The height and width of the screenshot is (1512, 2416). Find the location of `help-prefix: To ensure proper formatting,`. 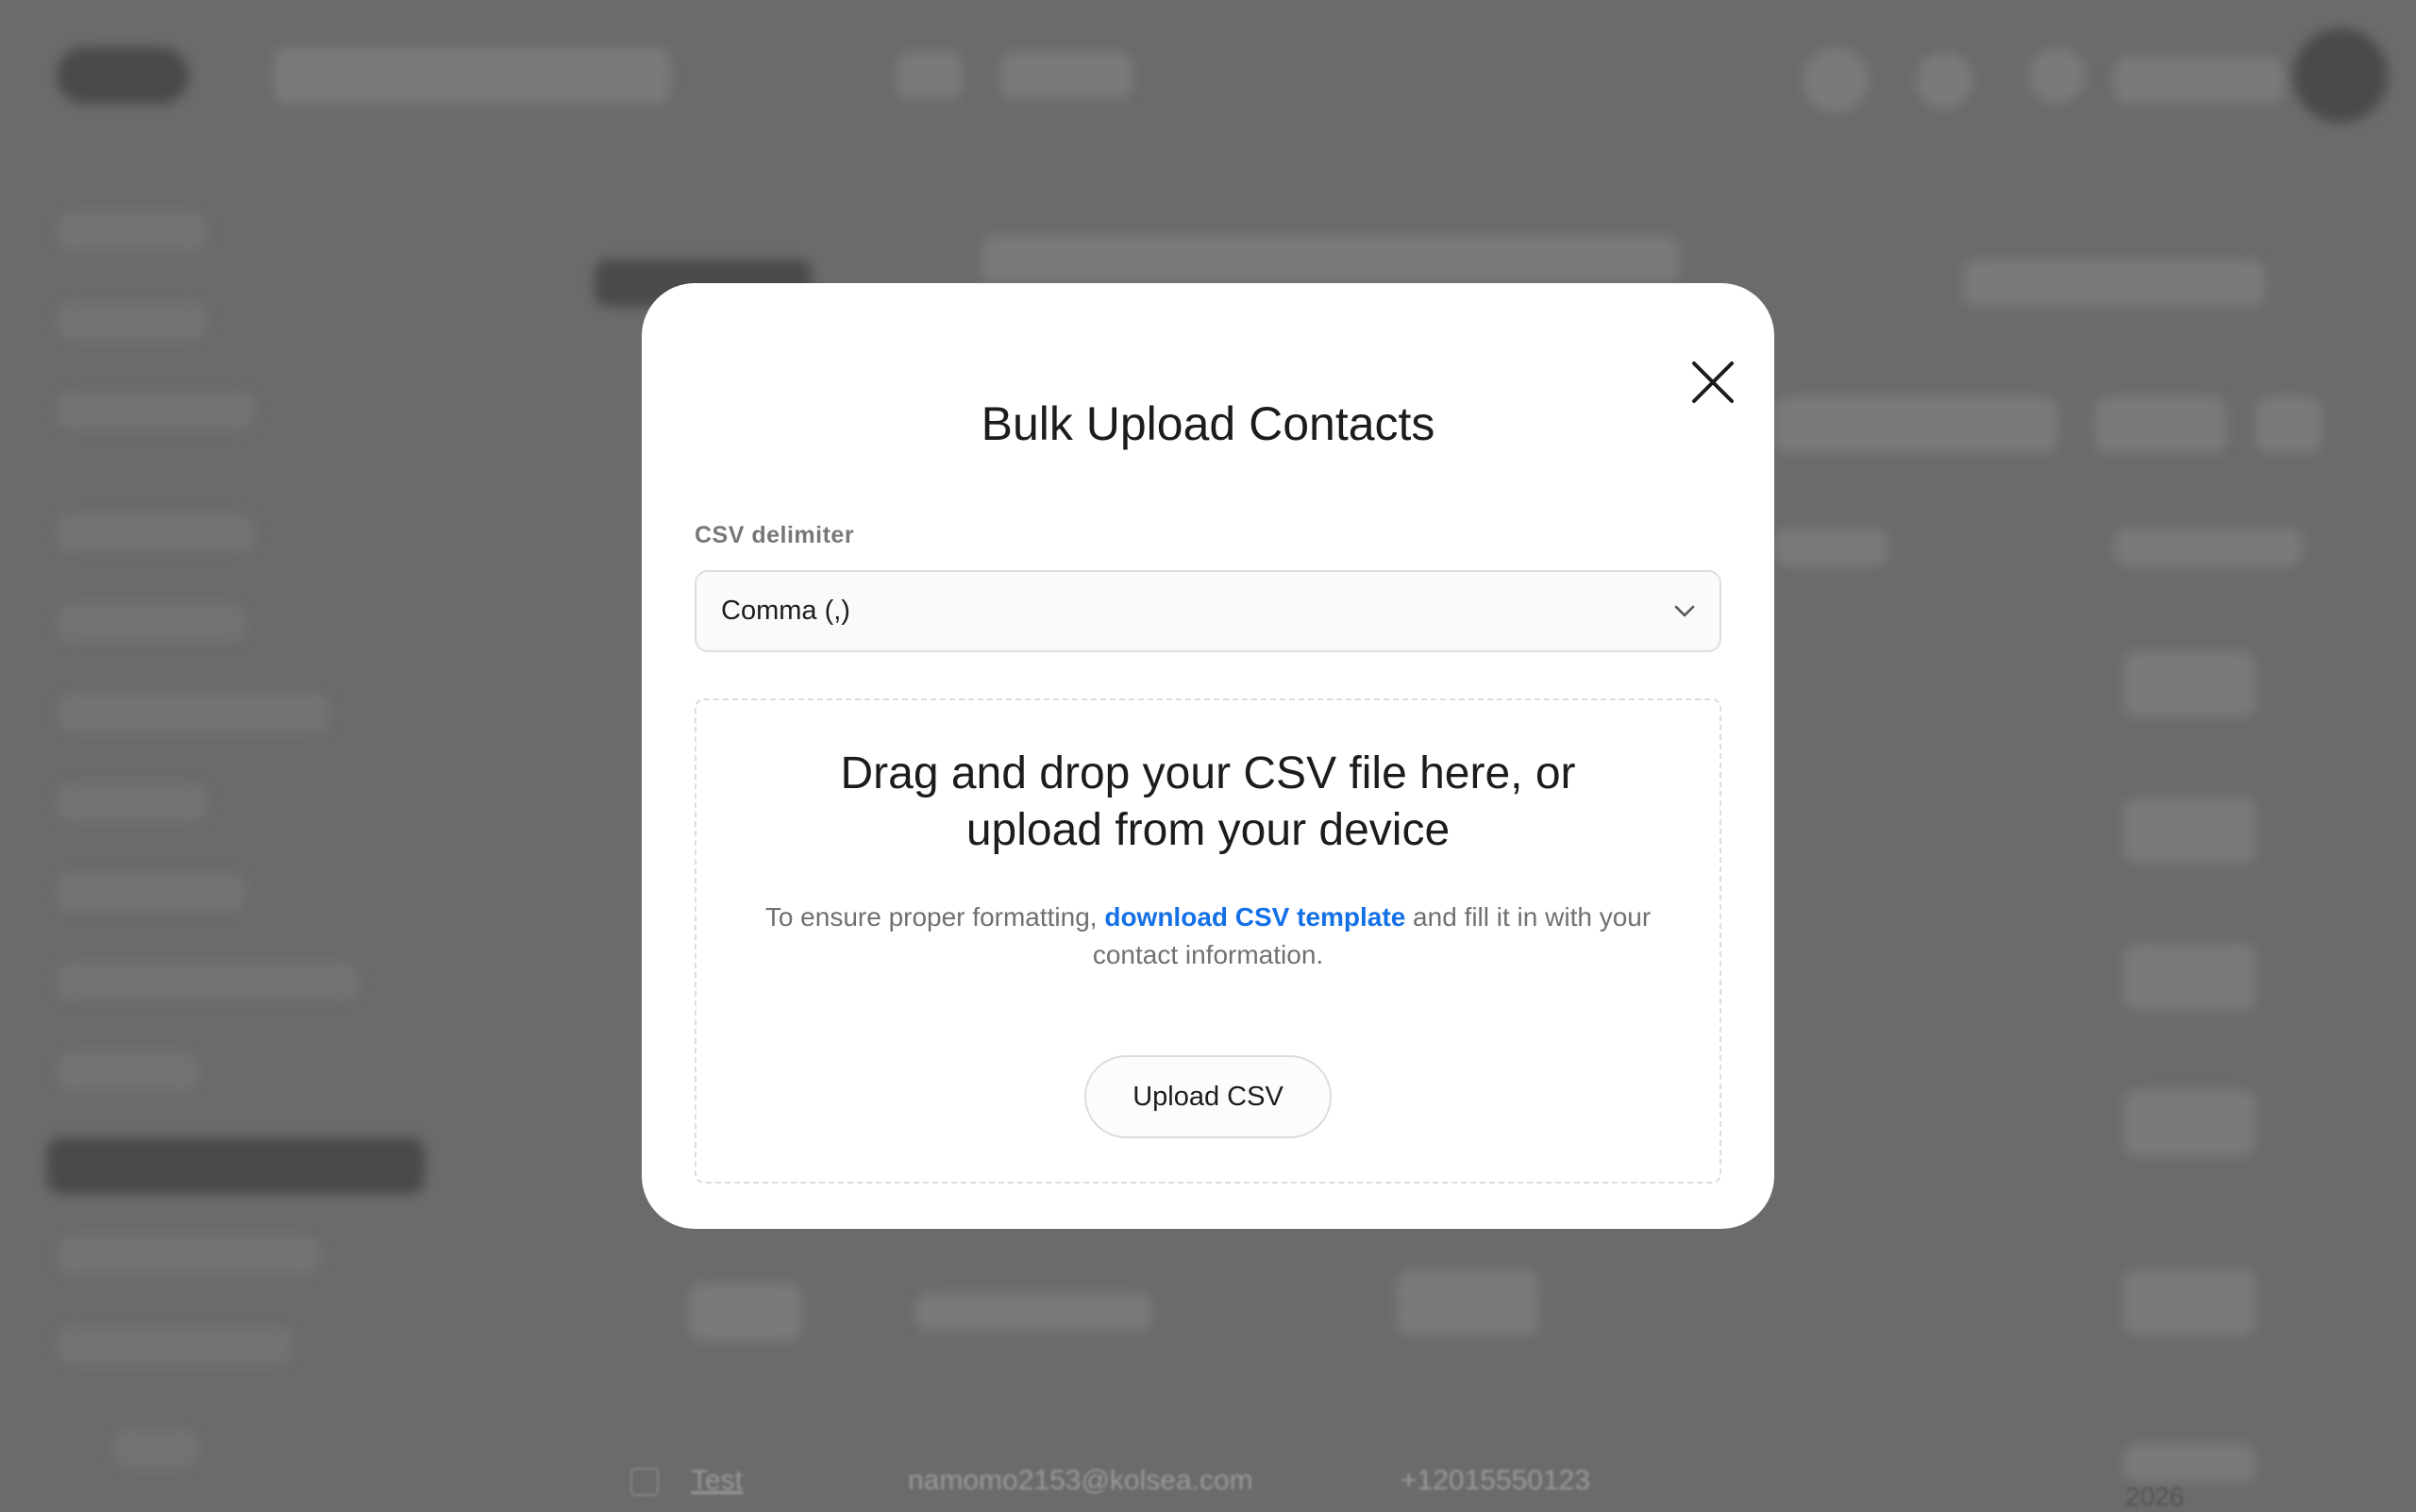

help-prefix: To ensure proper formatting, is located at coordinates (935, 917).